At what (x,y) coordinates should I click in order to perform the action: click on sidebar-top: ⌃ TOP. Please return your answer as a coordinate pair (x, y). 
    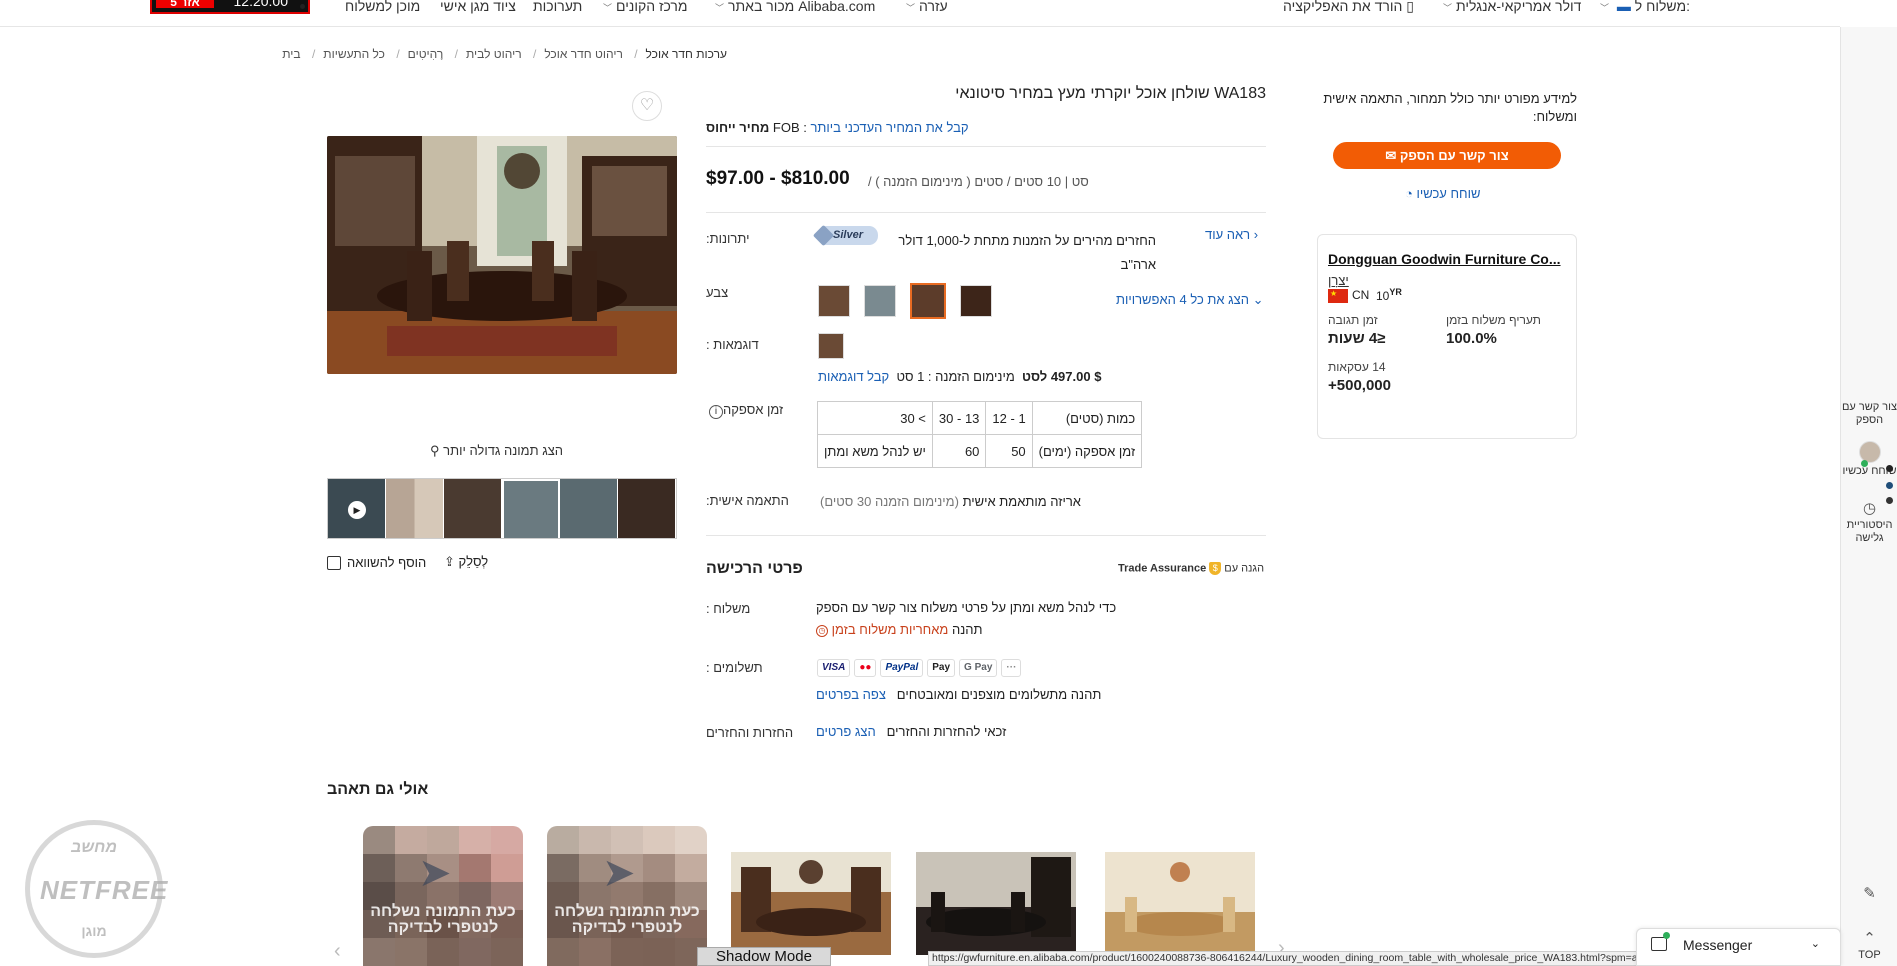
    Looking at the image, I should click on (1869, 946).